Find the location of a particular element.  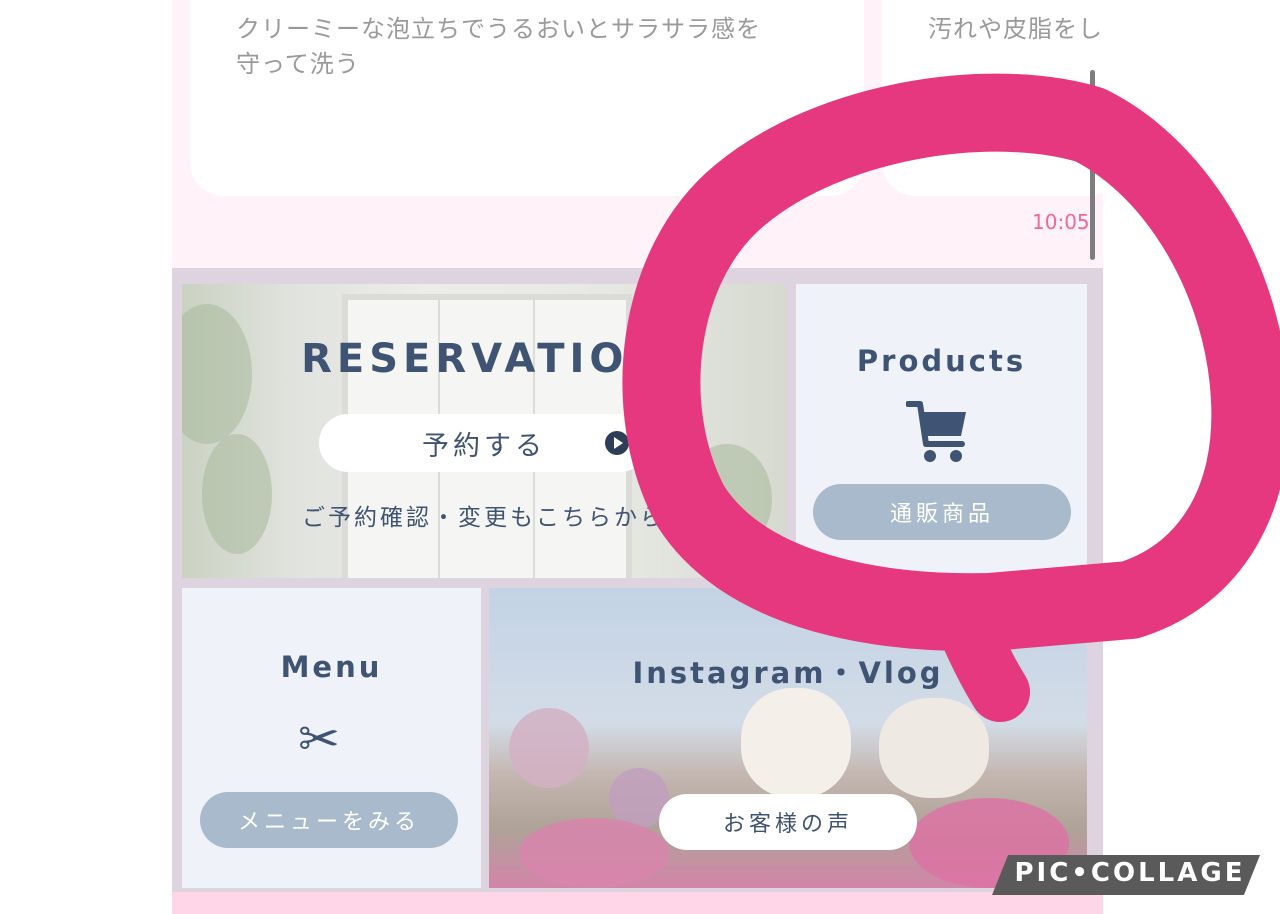

reserve-button: 予約する is located at coordinates (484, 443).